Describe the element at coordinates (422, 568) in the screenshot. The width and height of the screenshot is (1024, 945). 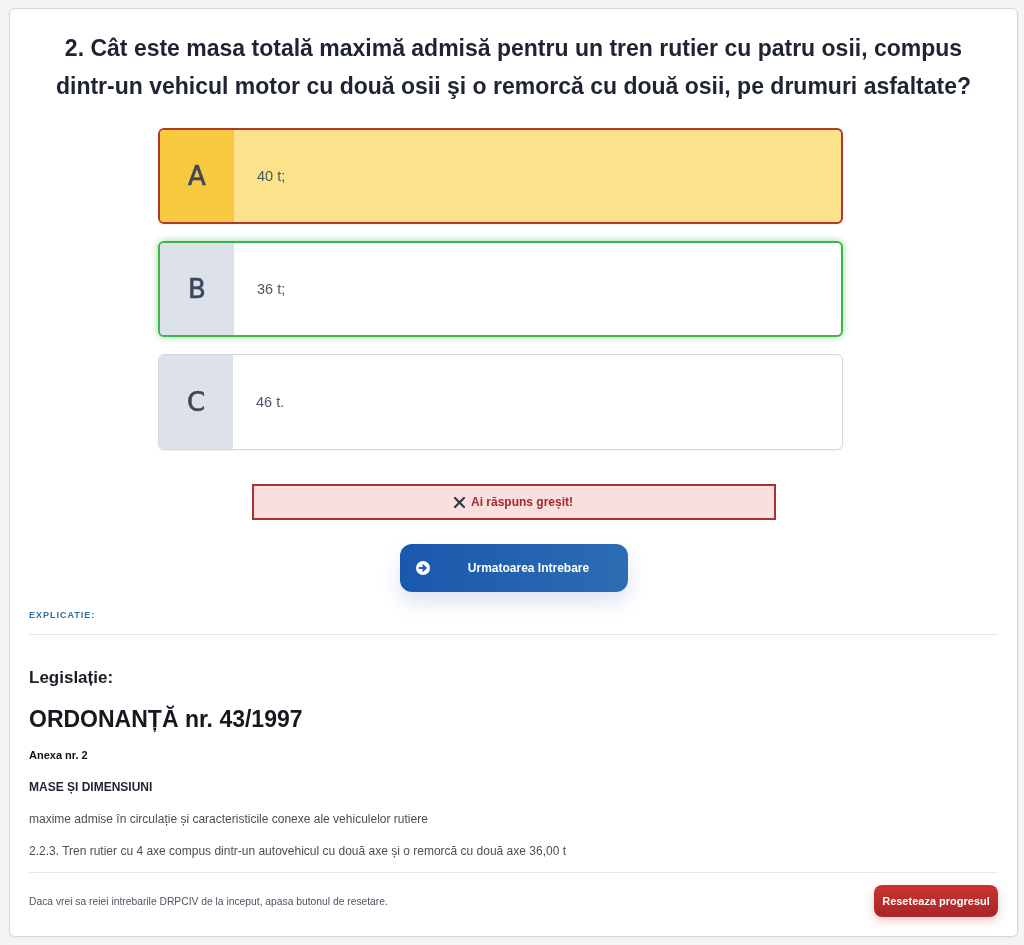
I see `arrow-circle-icon` at that location.